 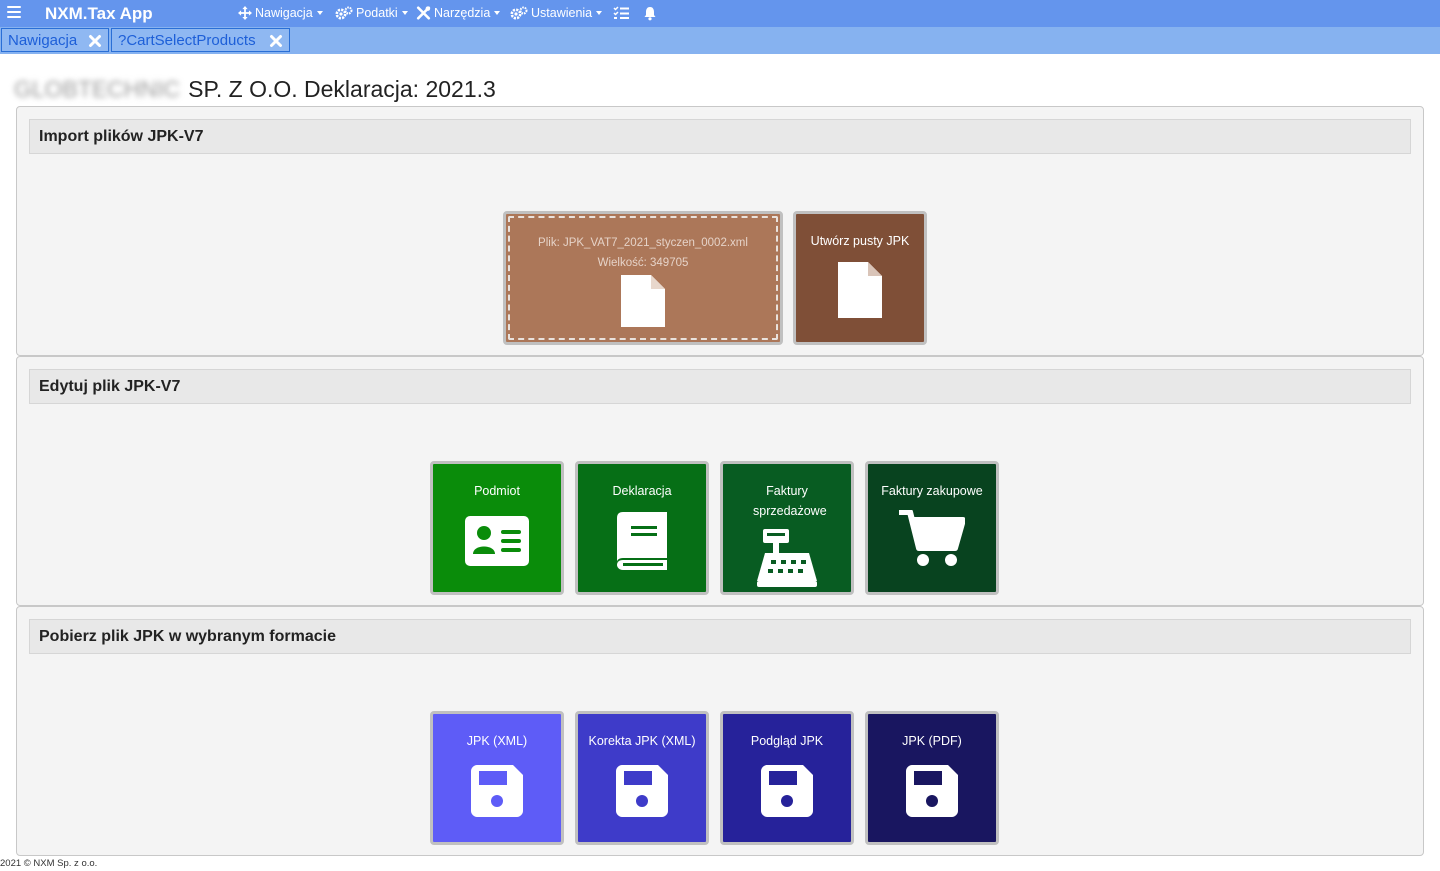 I want to click on create-empty-jpk-label: Utwórz pusty JPK, so click(x=860, y=241).